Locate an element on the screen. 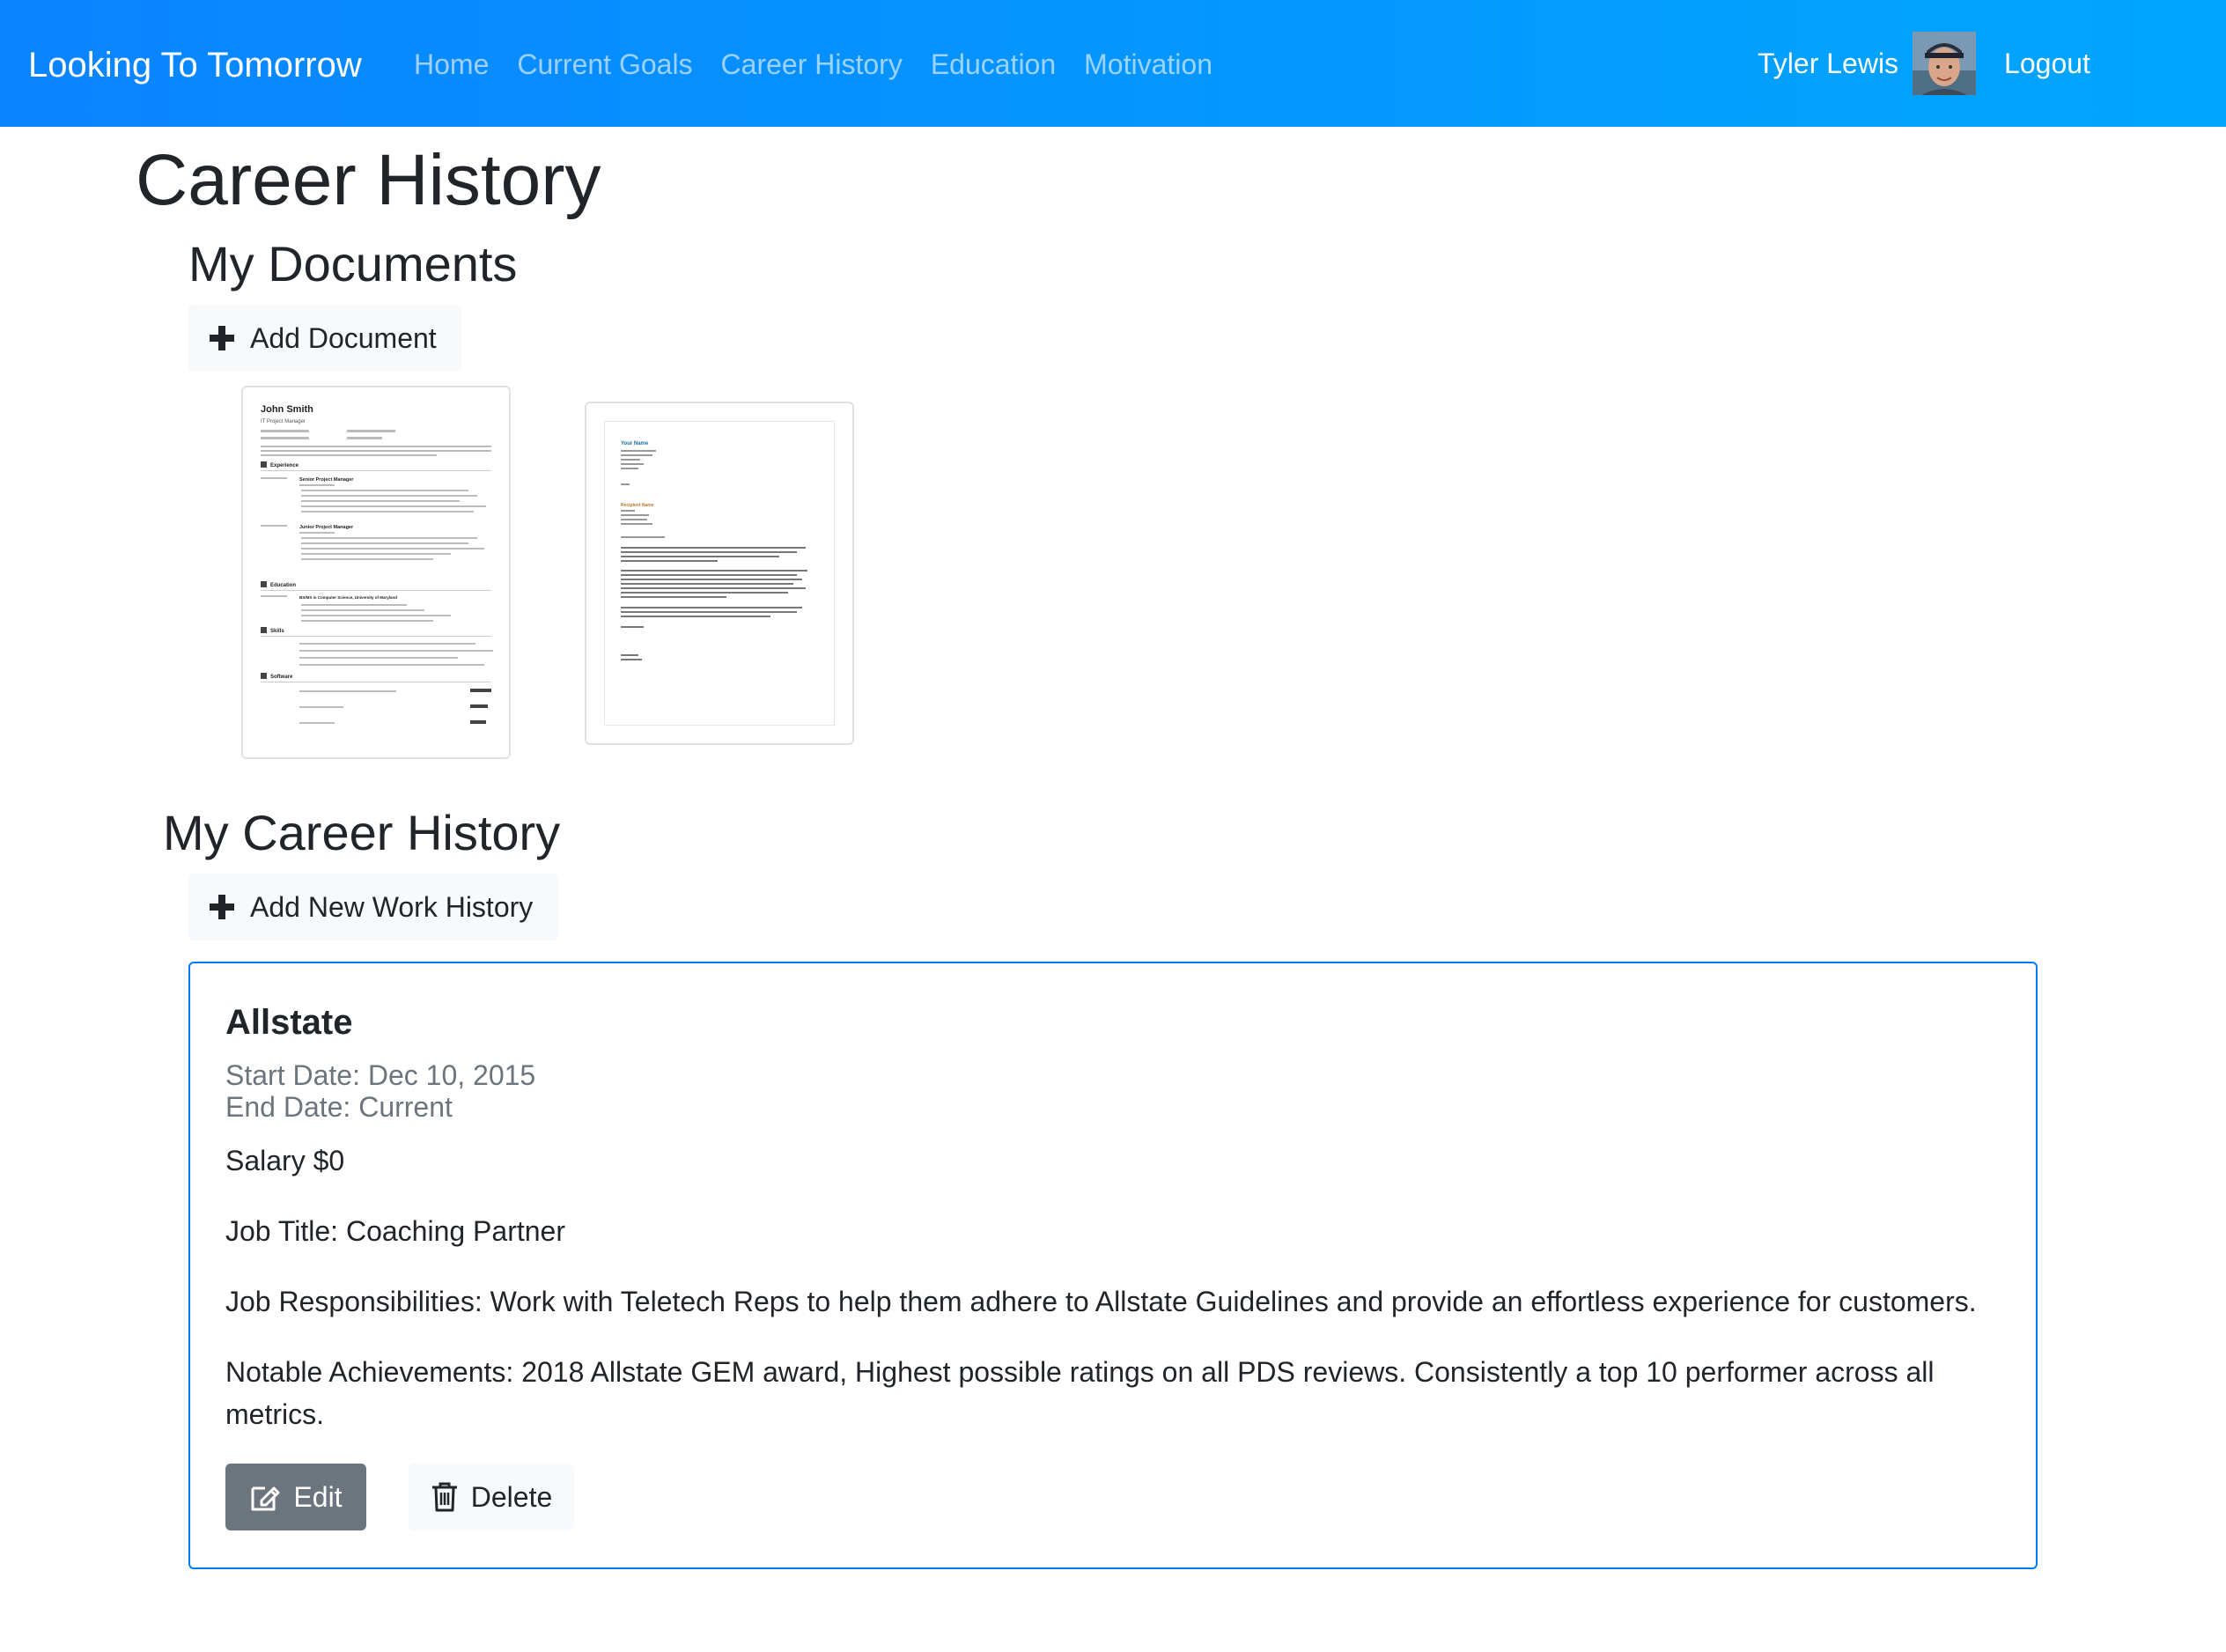 This screenshot has height=1652, width=2226. start-date: Start Date: Dec 10, 2015 is located at coordinates (380, 1075).